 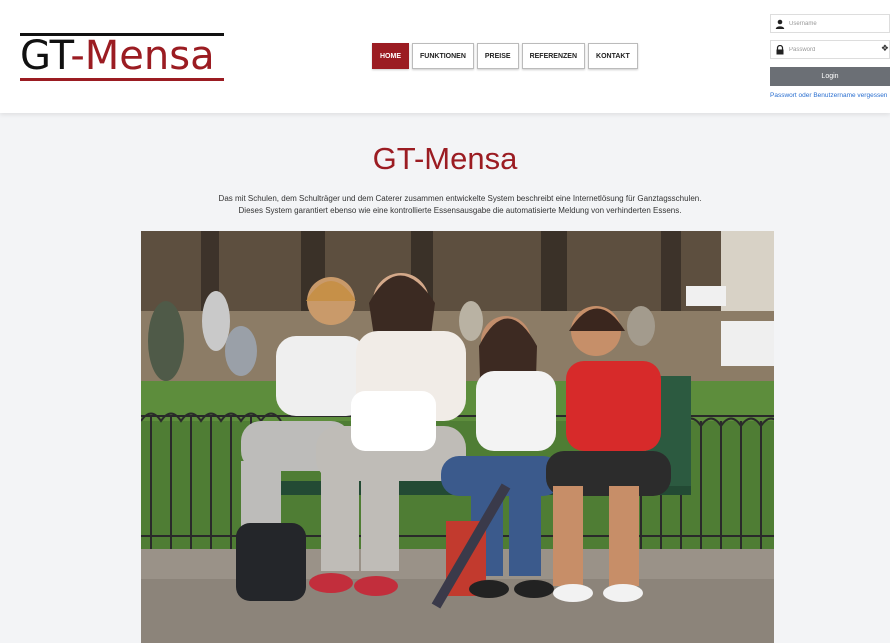 What do you see at coordinates (445, 158) in the screenshot?
I see `page-title: GT-Mensa` at bounding box center [445, 158].